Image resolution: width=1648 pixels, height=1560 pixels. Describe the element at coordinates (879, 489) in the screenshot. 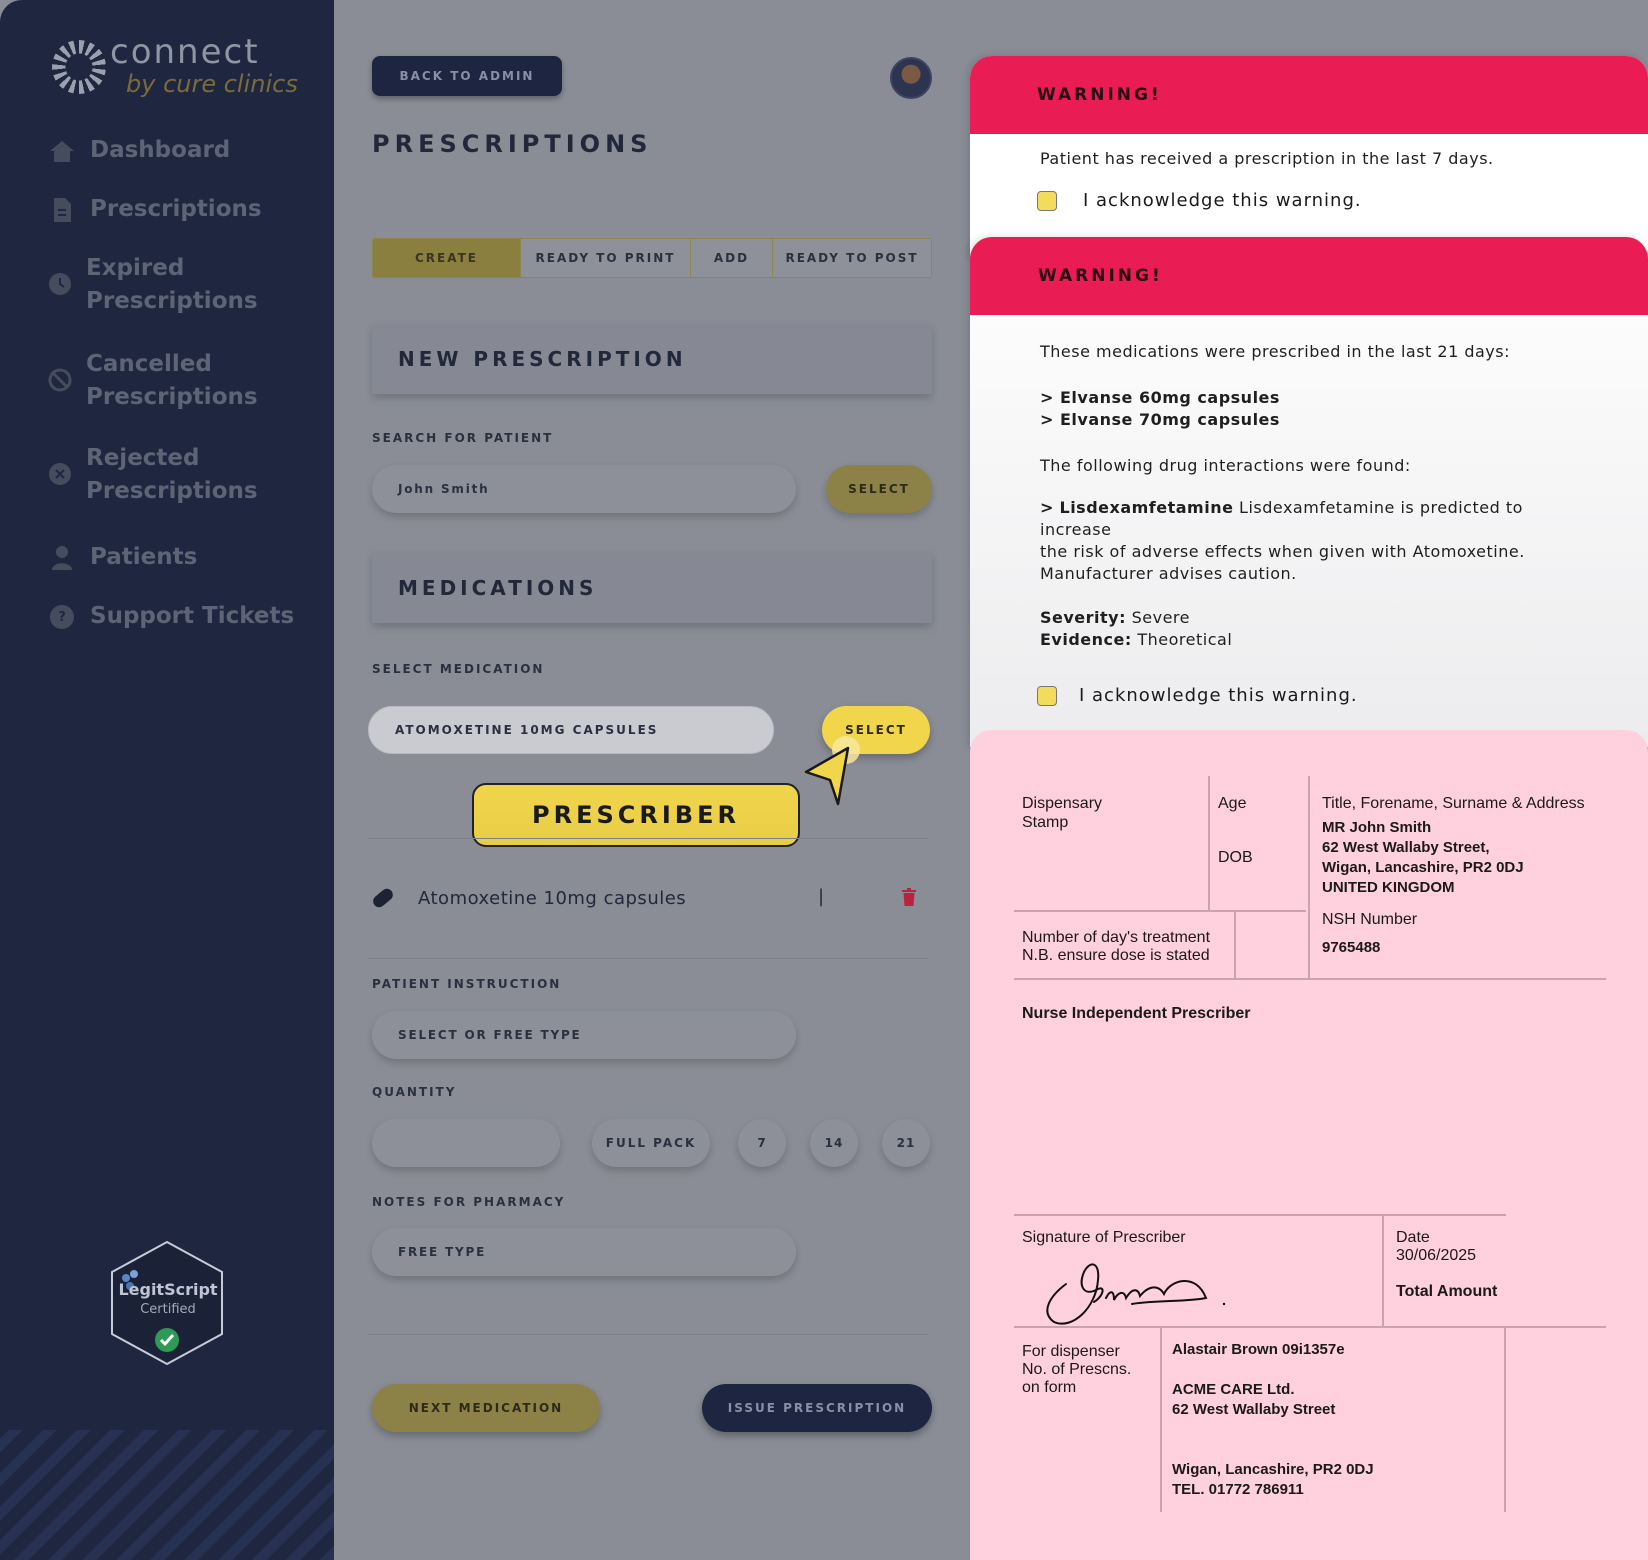

I see `select-patient-button: SELECT` at that location.